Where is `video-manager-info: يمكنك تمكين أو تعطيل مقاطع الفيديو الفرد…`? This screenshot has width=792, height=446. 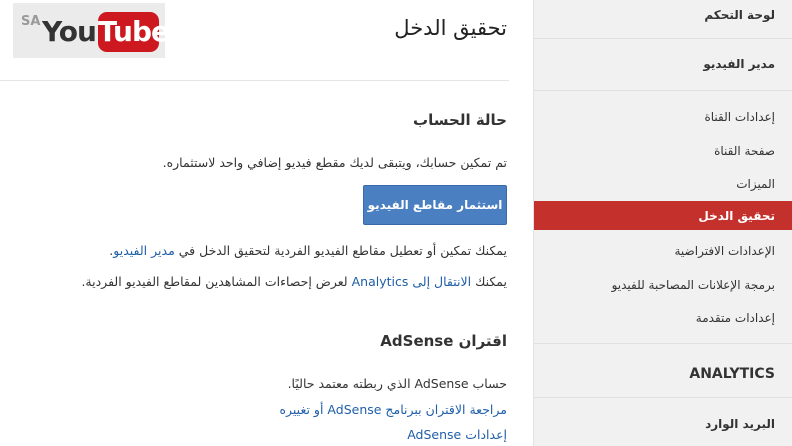
video-manager-info: يمكنك تمكين أو تعطيل مقاطع الفيديو الفرد… is located at coordinates (308, 250).